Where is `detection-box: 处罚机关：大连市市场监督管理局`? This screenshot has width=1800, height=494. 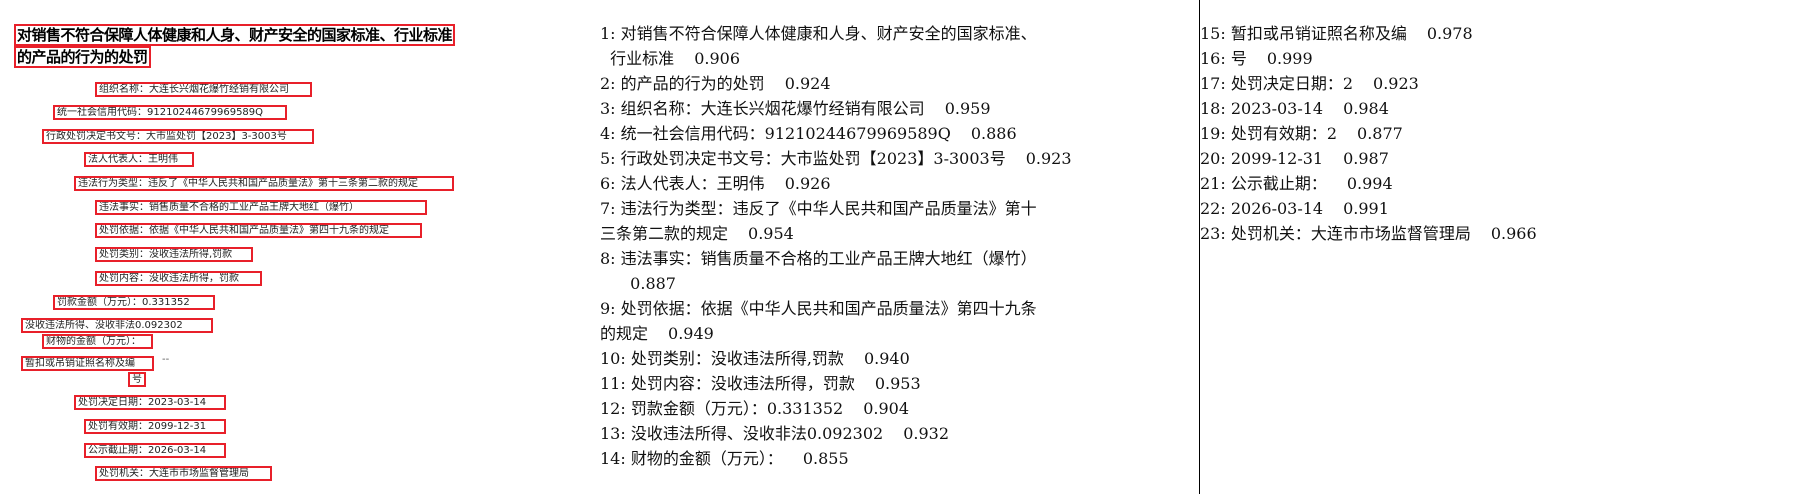
detection-box: 处罚机关：大连市市场监督管理局 is located at coordinates (183, 473).